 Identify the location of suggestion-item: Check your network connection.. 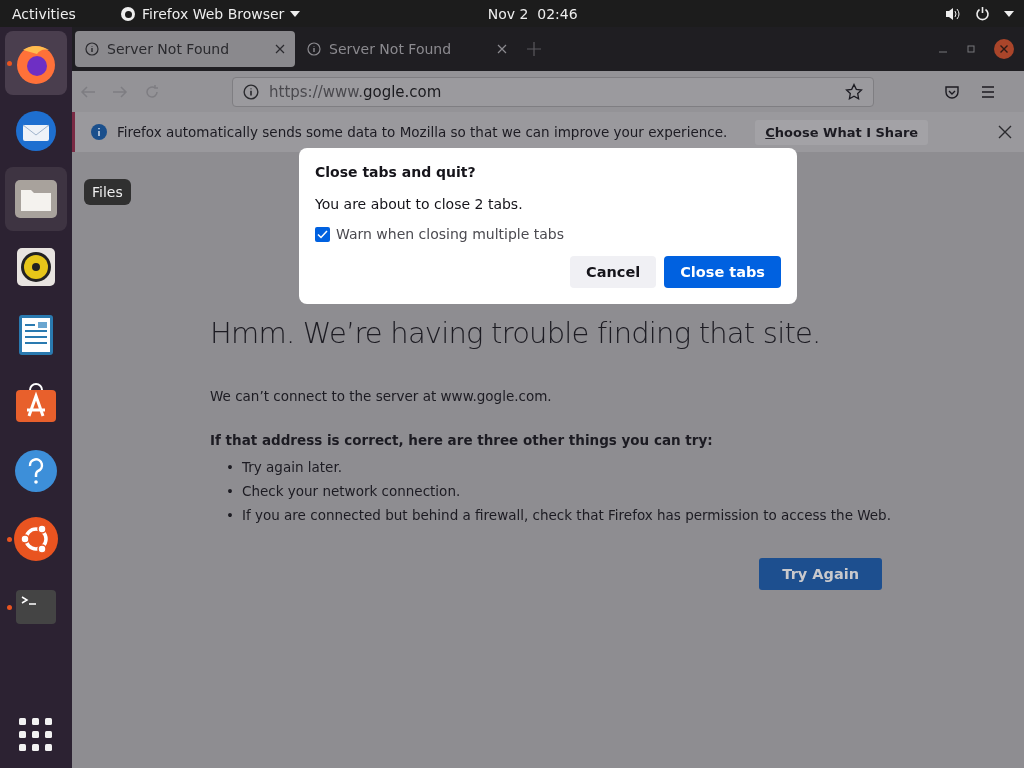
(351, 491).